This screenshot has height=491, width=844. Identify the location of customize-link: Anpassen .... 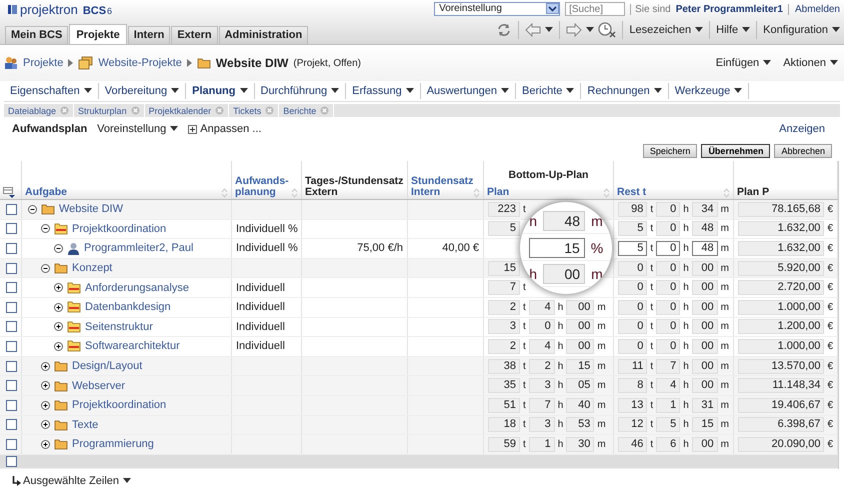
(225, 129).